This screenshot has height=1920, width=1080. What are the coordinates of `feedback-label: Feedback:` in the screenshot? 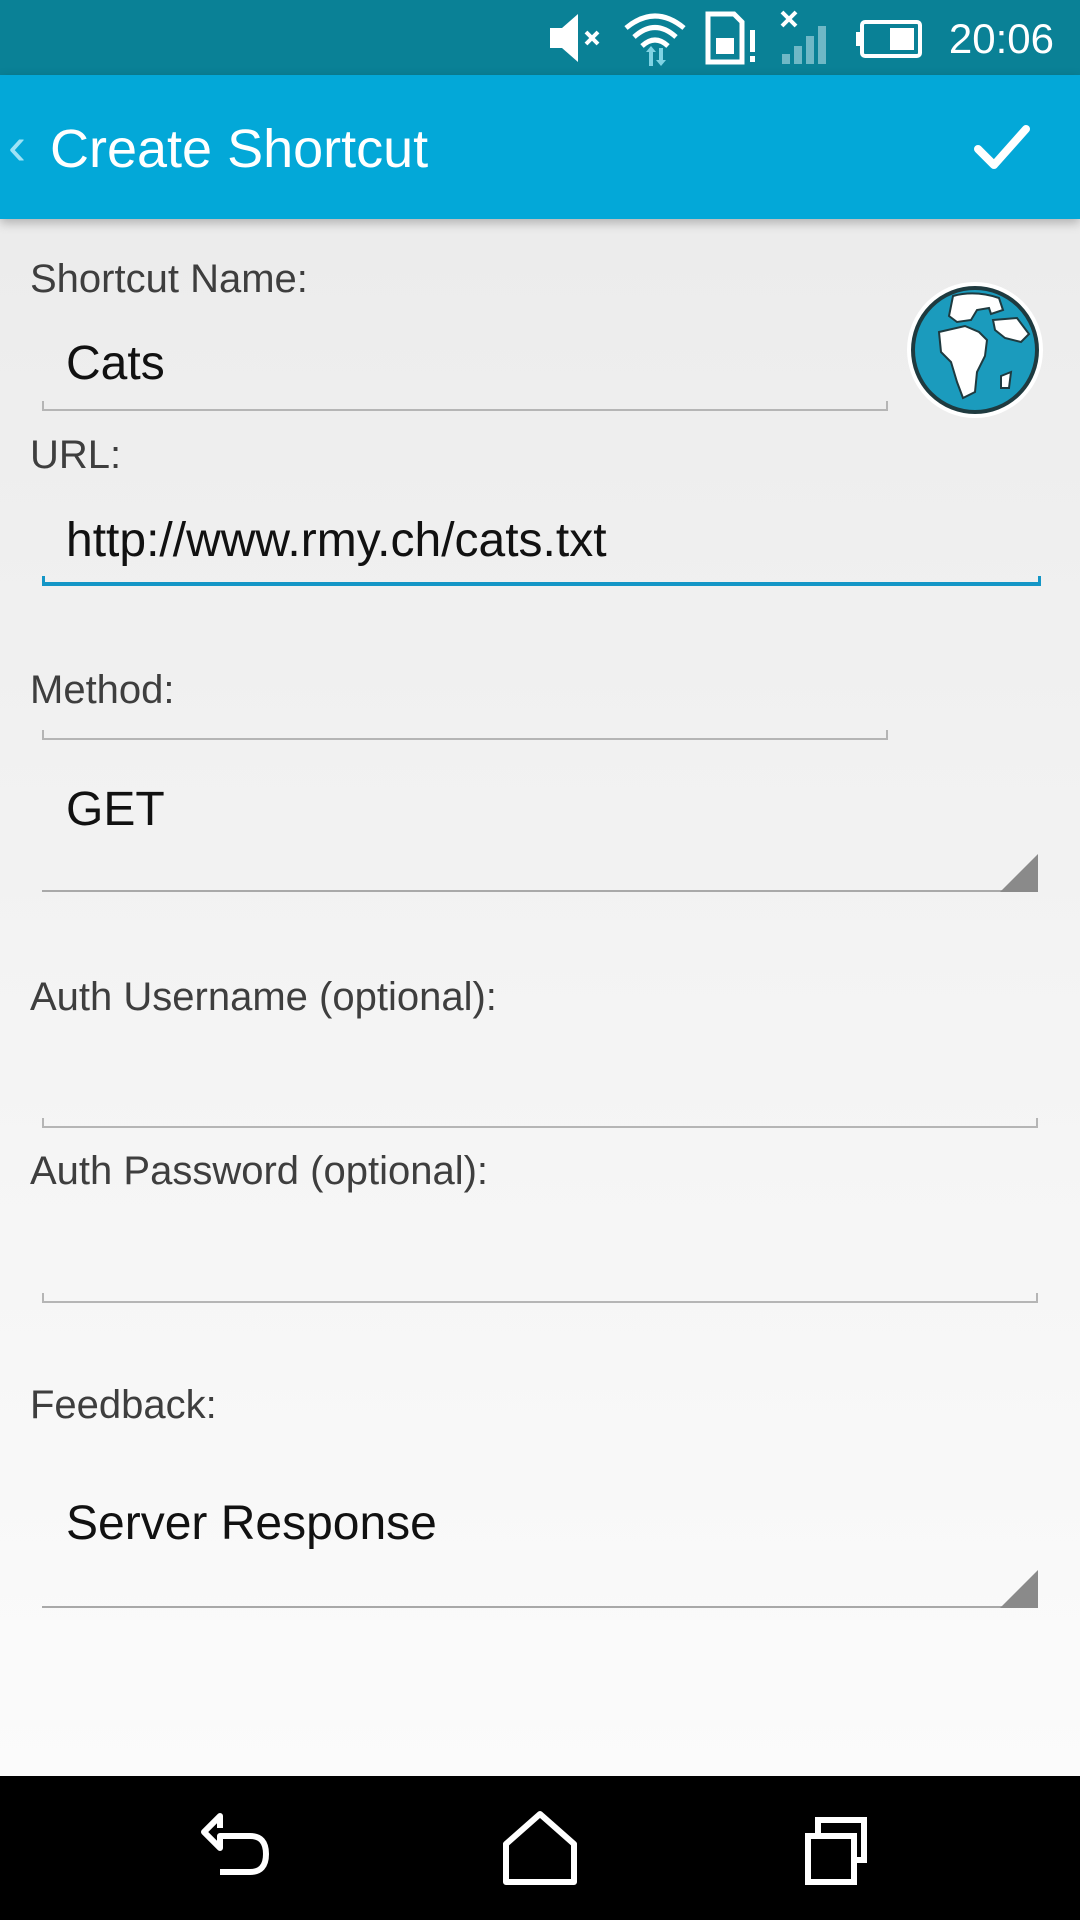 It's located at (123, 1405).